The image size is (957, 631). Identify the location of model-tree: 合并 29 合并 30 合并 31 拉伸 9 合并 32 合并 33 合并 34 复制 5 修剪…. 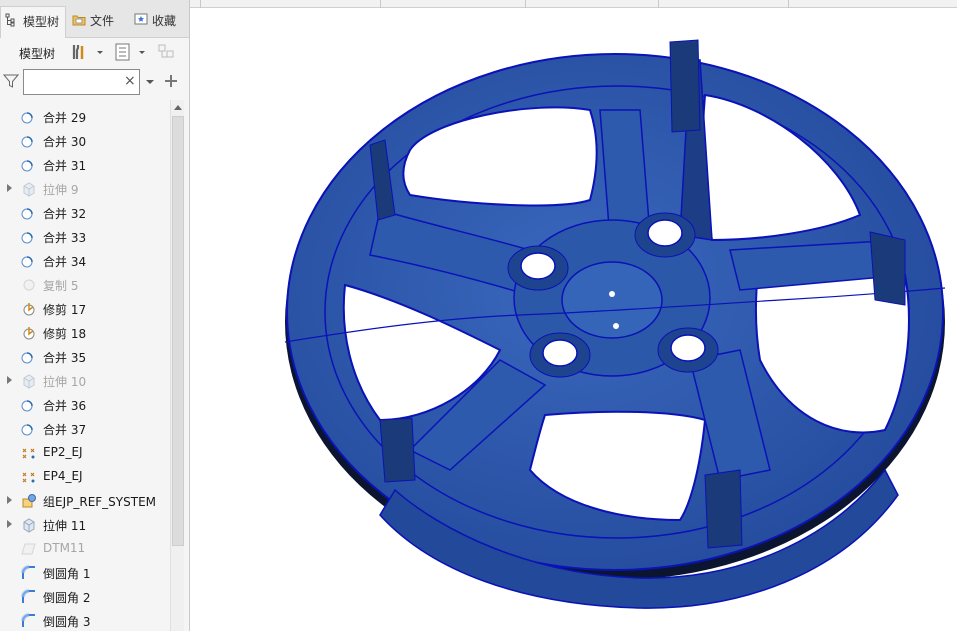
(85, 365).